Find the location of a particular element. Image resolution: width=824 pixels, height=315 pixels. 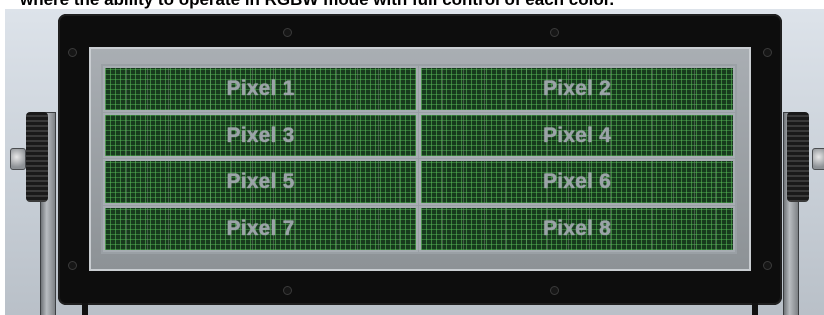

pixel-zone-label: Pixel 1 is located at coordinates (260, 88).